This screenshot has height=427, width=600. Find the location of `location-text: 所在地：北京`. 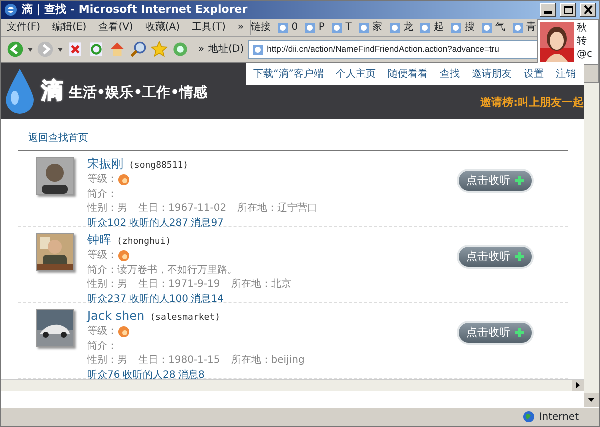

location-text: 所在地：北京 is located at coordinates (261, 285).